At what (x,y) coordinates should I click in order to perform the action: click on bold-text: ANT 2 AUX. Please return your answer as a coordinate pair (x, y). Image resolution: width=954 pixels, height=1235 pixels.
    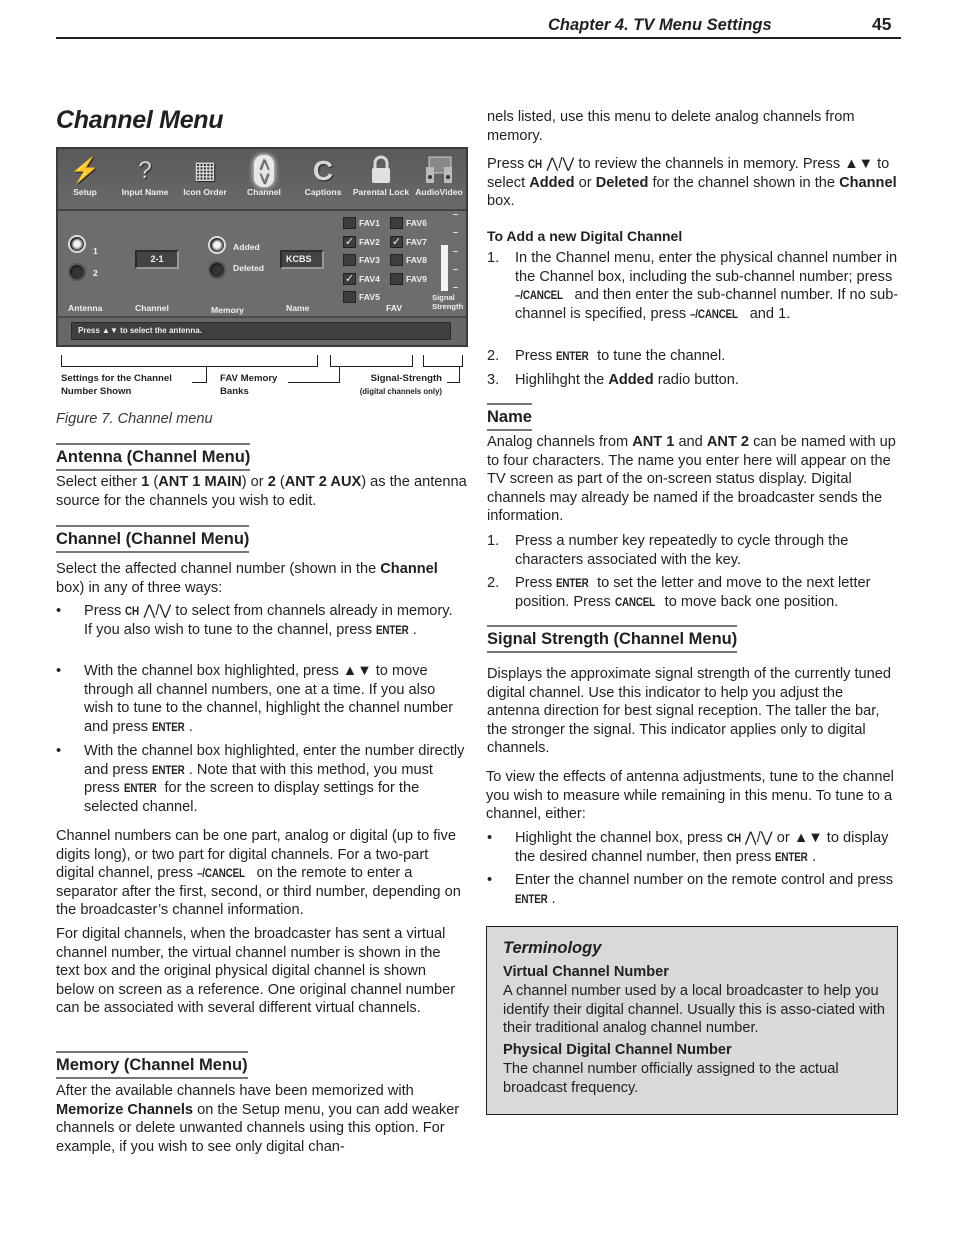
    Looking at the image, I should click on (323, 482).